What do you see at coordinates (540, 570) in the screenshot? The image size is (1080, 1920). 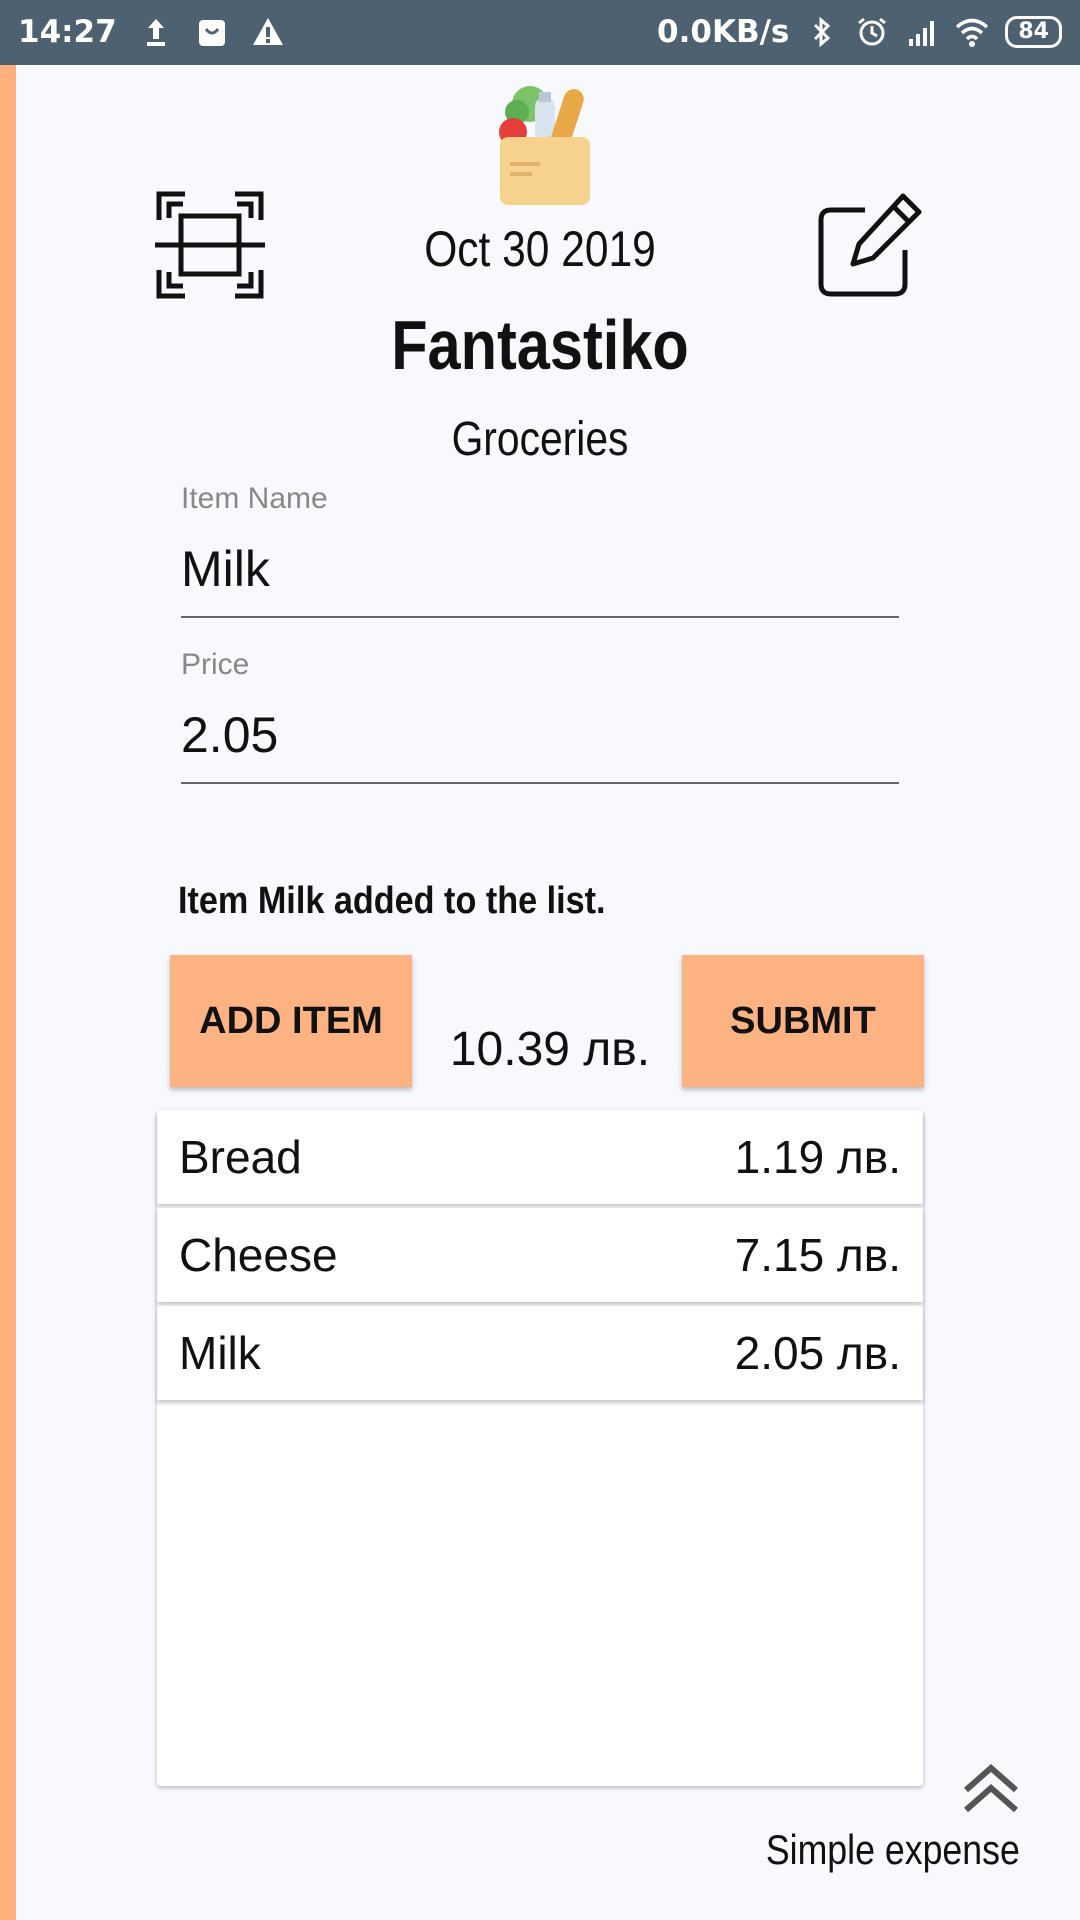 I see `item-name-input: Milk` at bounding box center [540, 570].